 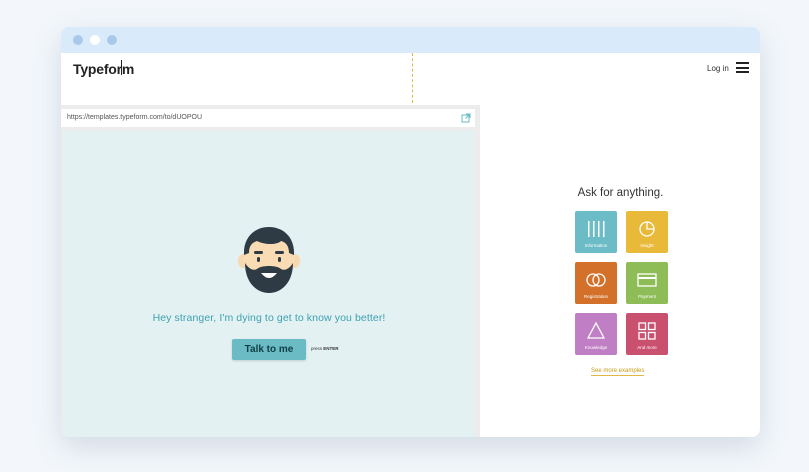 What do you see at coordinates (596, 347) in the screenshot?
I see `tile-label: Knowledge` at bounding box center [596, 347].